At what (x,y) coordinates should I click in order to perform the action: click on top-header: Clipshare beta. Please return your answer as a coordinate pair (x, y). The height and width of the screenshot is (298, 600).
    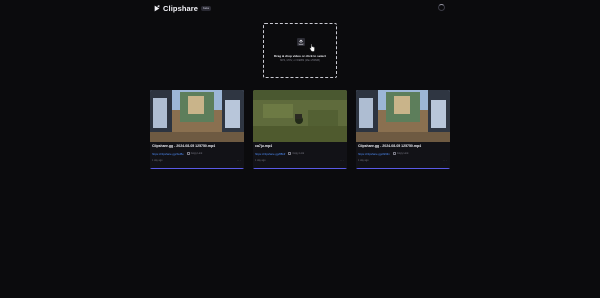
    Looking at the image, I should click on (300, 9).